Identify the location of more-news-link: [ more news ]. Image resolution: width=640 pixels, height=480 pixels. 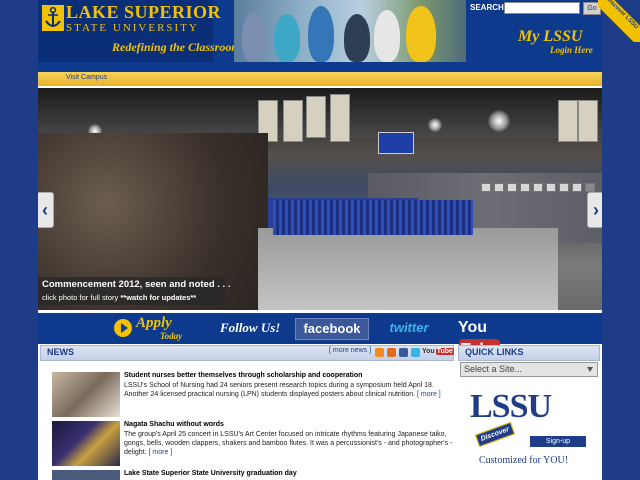
(350, 350).